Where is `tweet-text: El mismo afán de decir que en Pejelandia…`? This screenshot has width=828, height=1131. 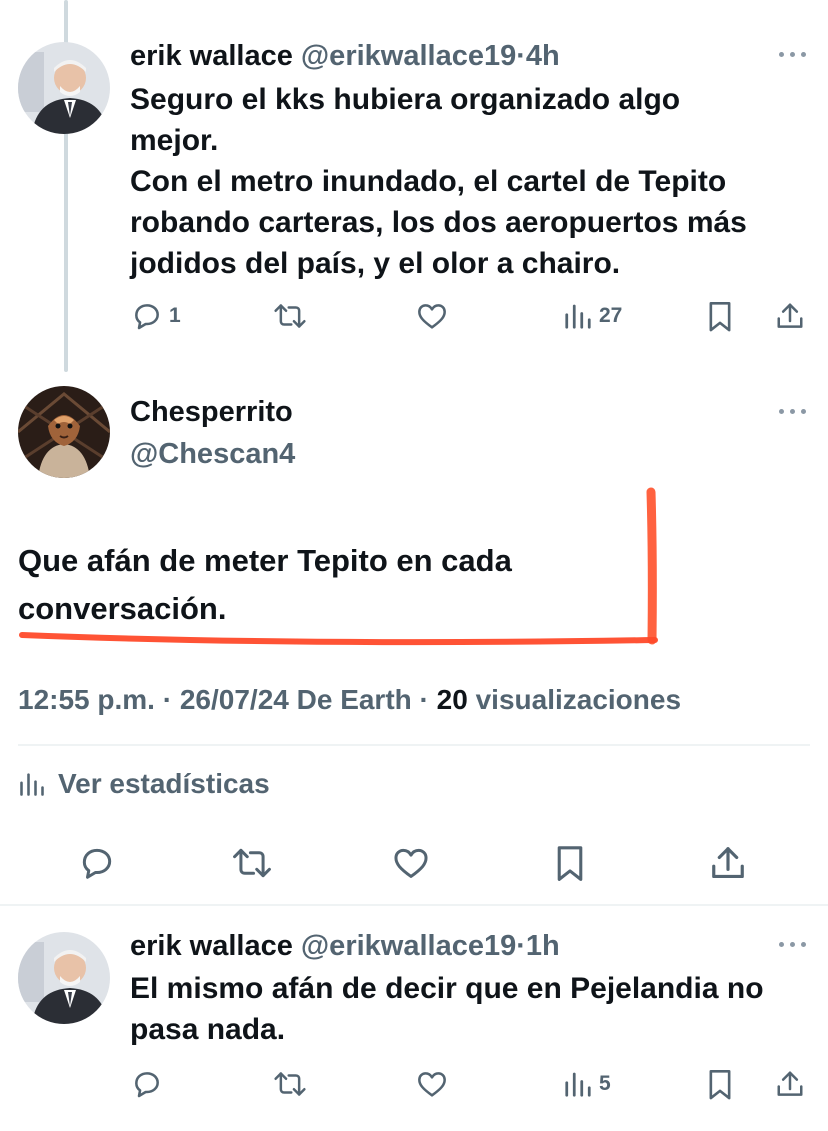
tweet-text: El mismo afán de decir que en Pejelandia… is located at coordinates (447, 1009).